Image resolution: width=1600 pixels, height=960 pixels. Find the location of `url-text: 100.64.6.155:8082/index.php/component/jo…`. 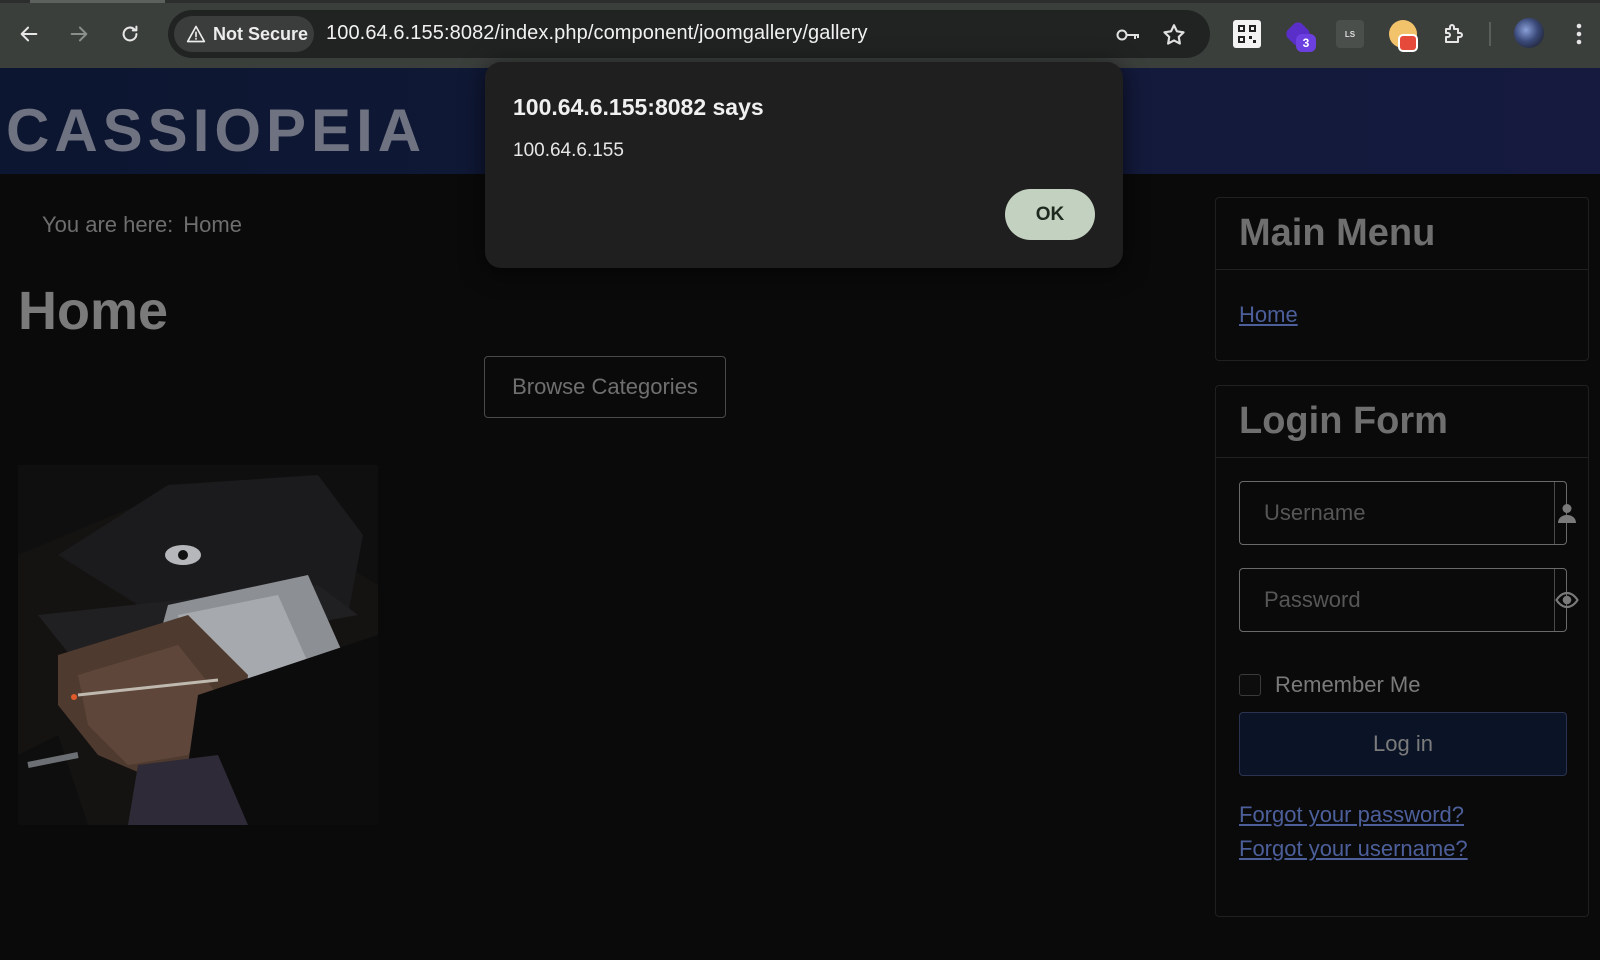

url-text: 100.64.6.155:8082/index.php/component/jo… is located at coordinates (597, 33).